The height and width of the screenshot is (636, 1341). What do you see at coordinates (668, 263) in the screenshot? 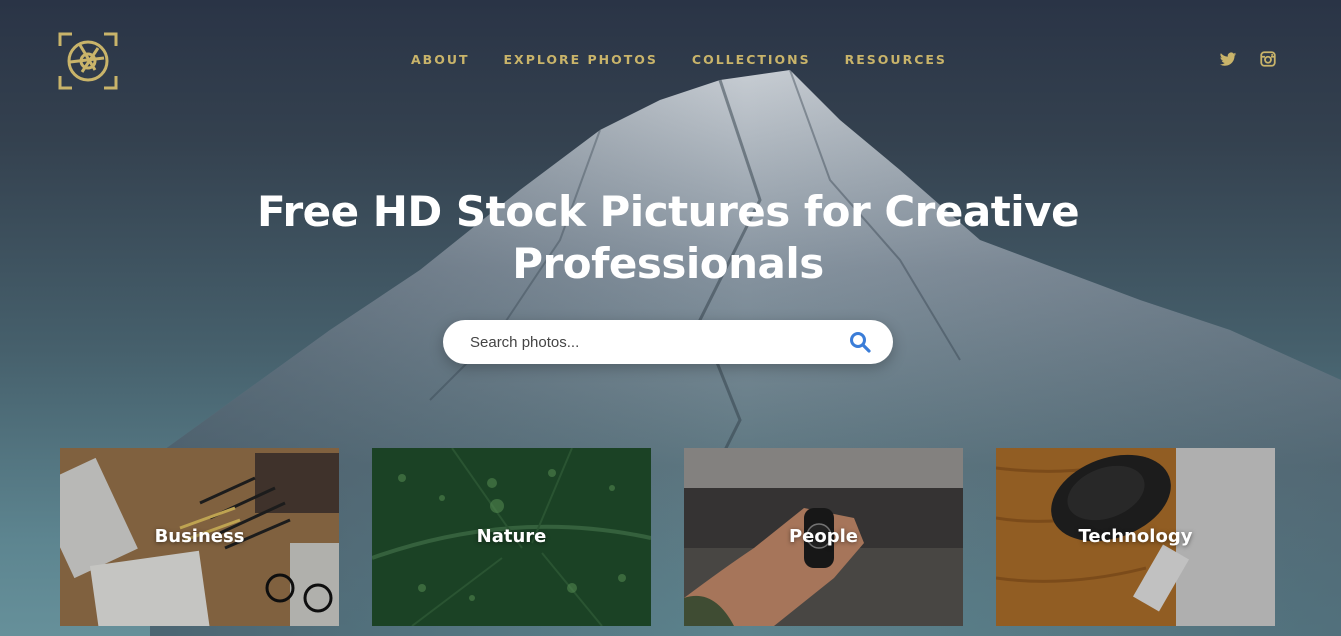
I see `hero-title-line2: Professionals` at bounding box center [668, 263].